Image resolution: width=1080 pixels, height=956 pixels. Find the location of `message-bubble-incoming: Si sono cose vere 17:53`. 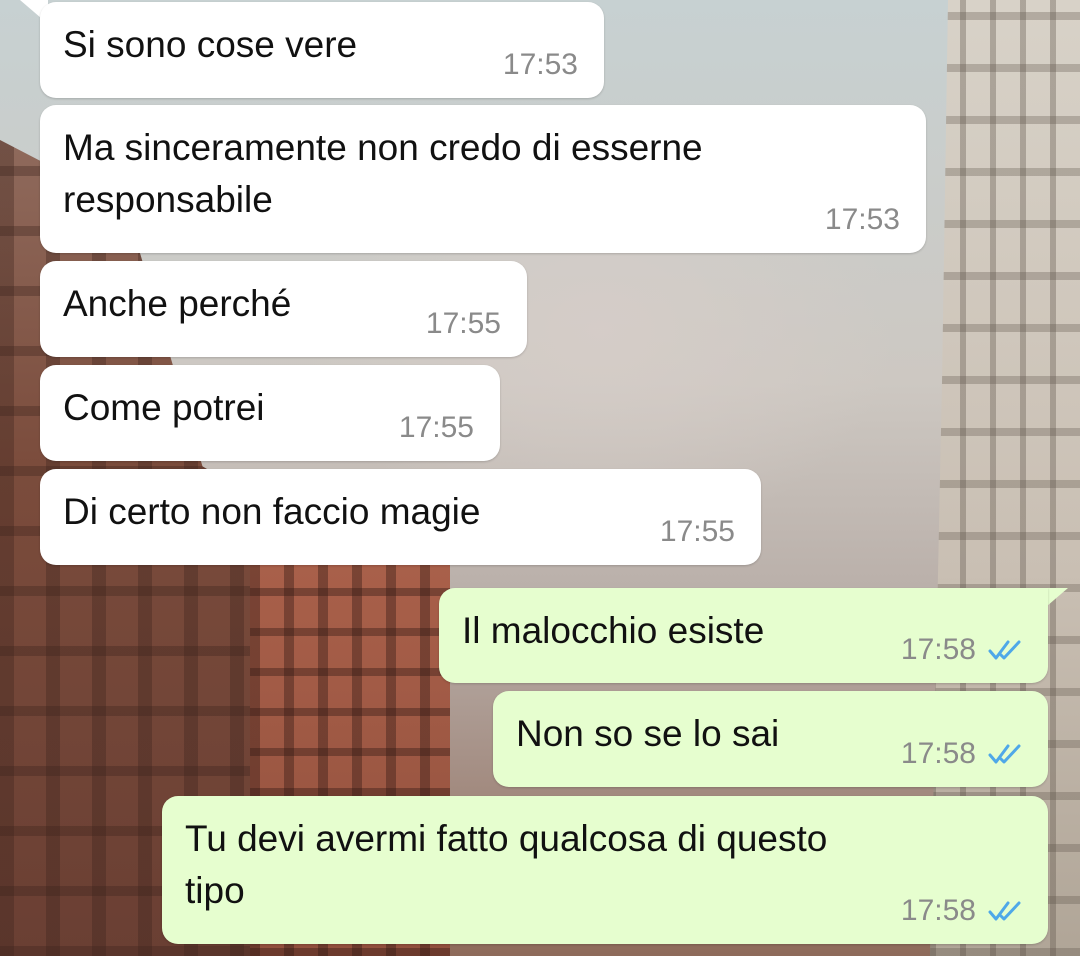

message-bubble-incoming: Si sono cose vere 17:53 is located at coordinates (322, 50).